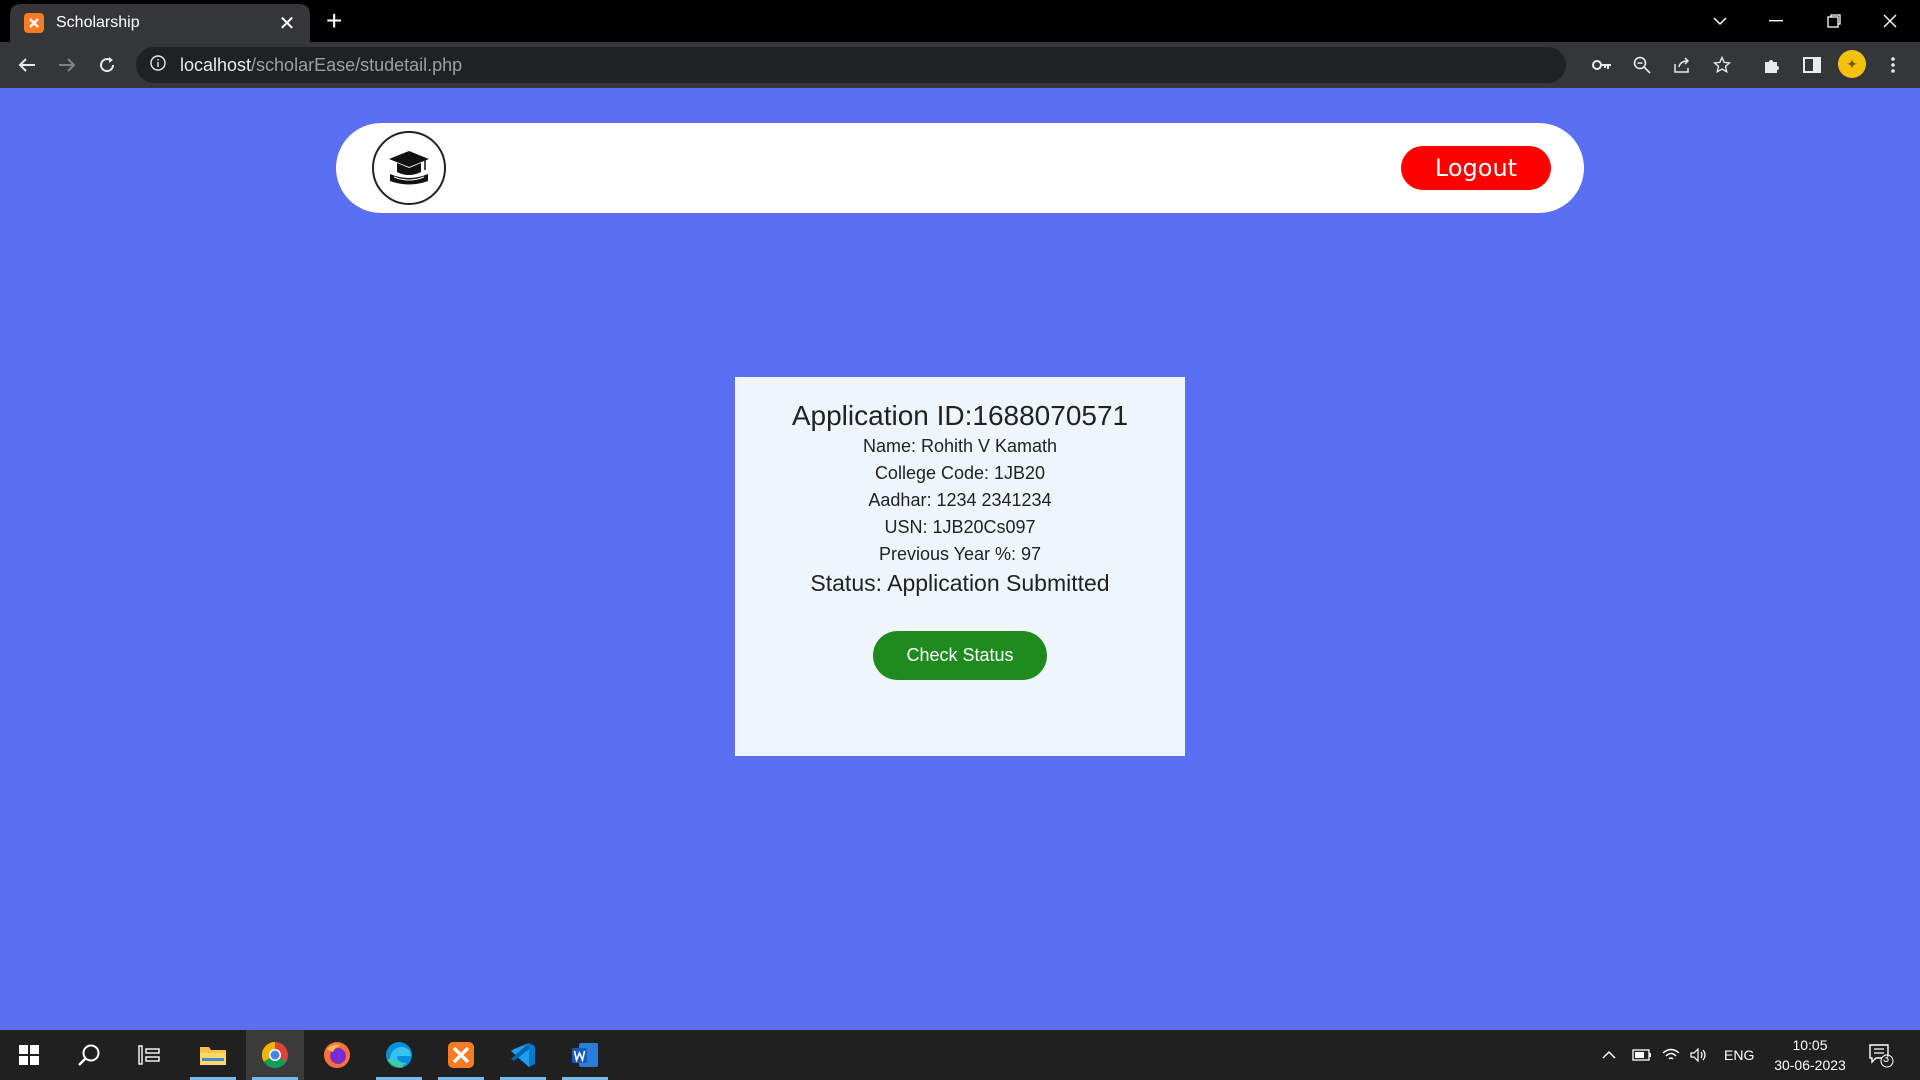  What do you see at coordinates (1602, 65) in the screenshot?
I see `key-icon` at bounding box center [1602, 65].